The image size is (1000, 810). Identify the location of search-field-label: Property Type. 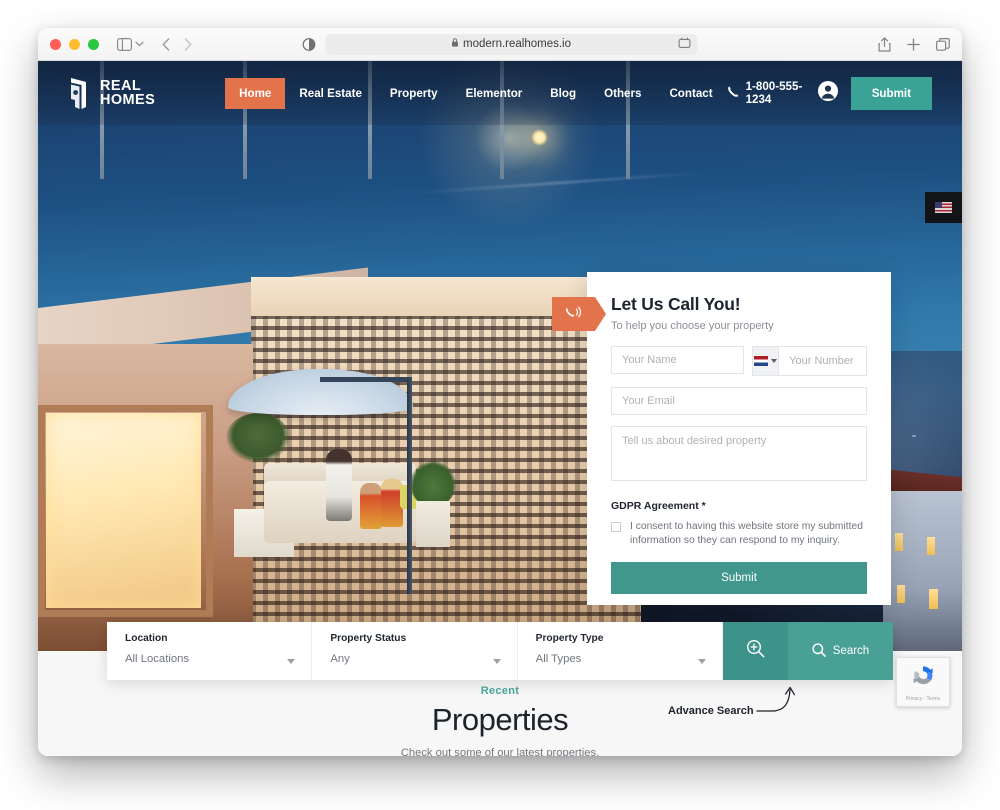
(569, 638).